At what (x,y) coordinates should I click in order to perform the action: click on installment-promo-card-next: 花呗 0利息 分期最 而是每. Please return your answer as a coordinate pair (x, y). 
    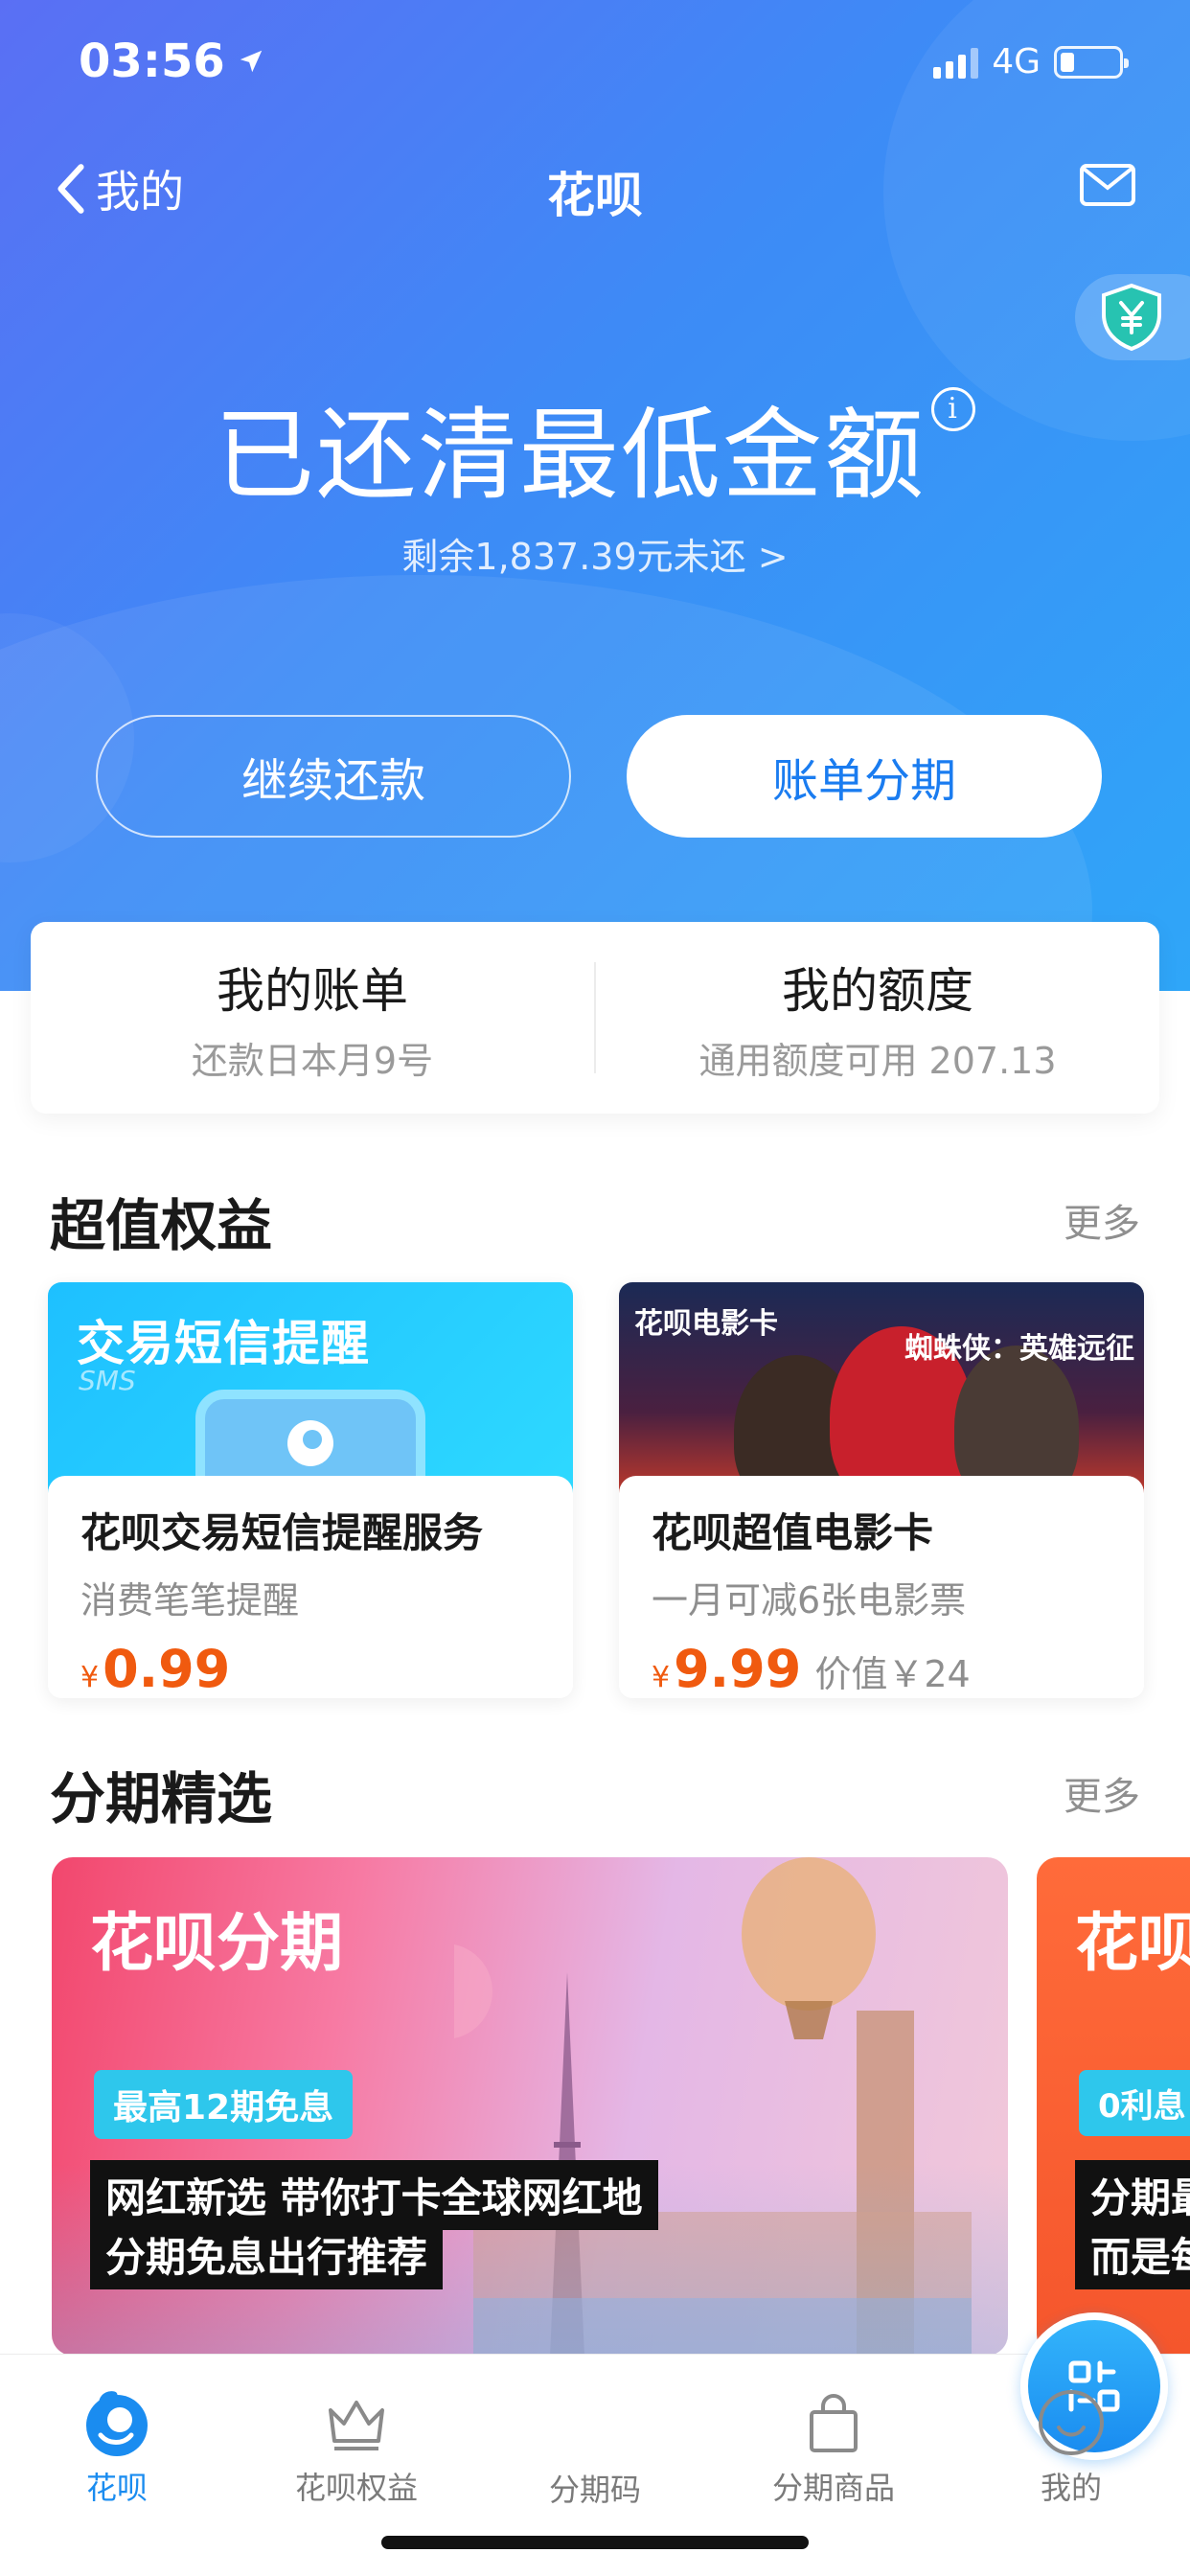
    Looking at the image, I should click on (1113, 2106).